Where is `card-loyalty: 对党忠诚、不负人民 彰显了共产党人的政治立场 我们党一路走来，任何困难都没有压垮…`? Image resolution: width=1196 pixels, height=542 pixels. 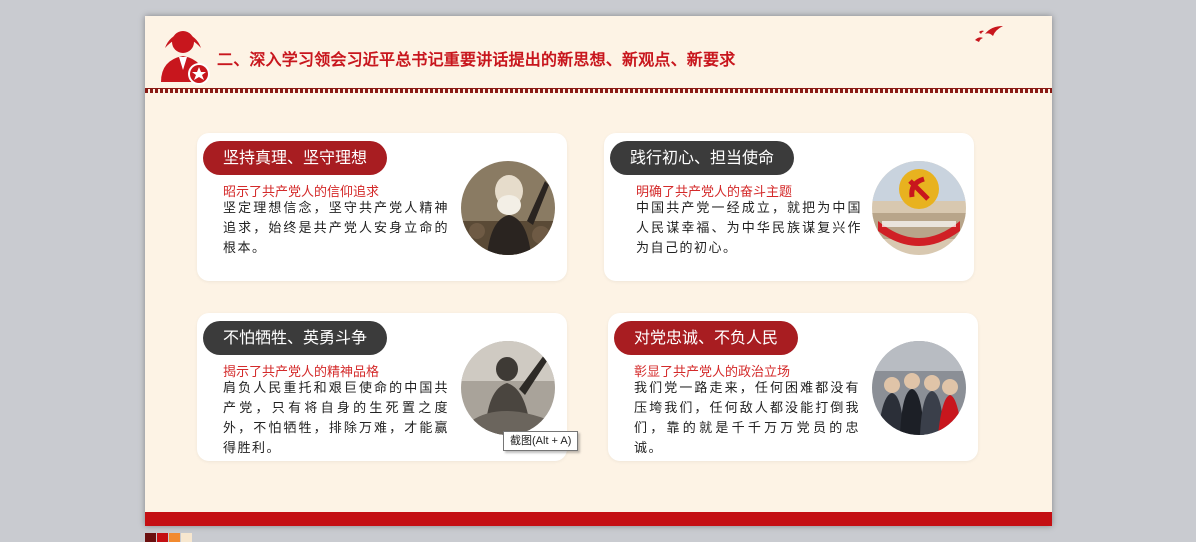
card-loyalty: 对党忠诚、不负人民 彰显了共产党人的政治立场 我们党一路走来，任何困难都没有压垮… is located at coordinates (793, 387).